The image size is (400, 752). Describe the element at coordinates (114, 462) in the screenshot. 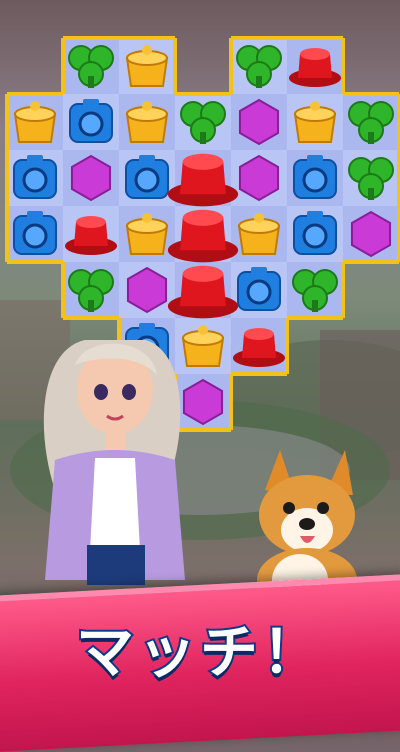

I see `girl-character` at that location.